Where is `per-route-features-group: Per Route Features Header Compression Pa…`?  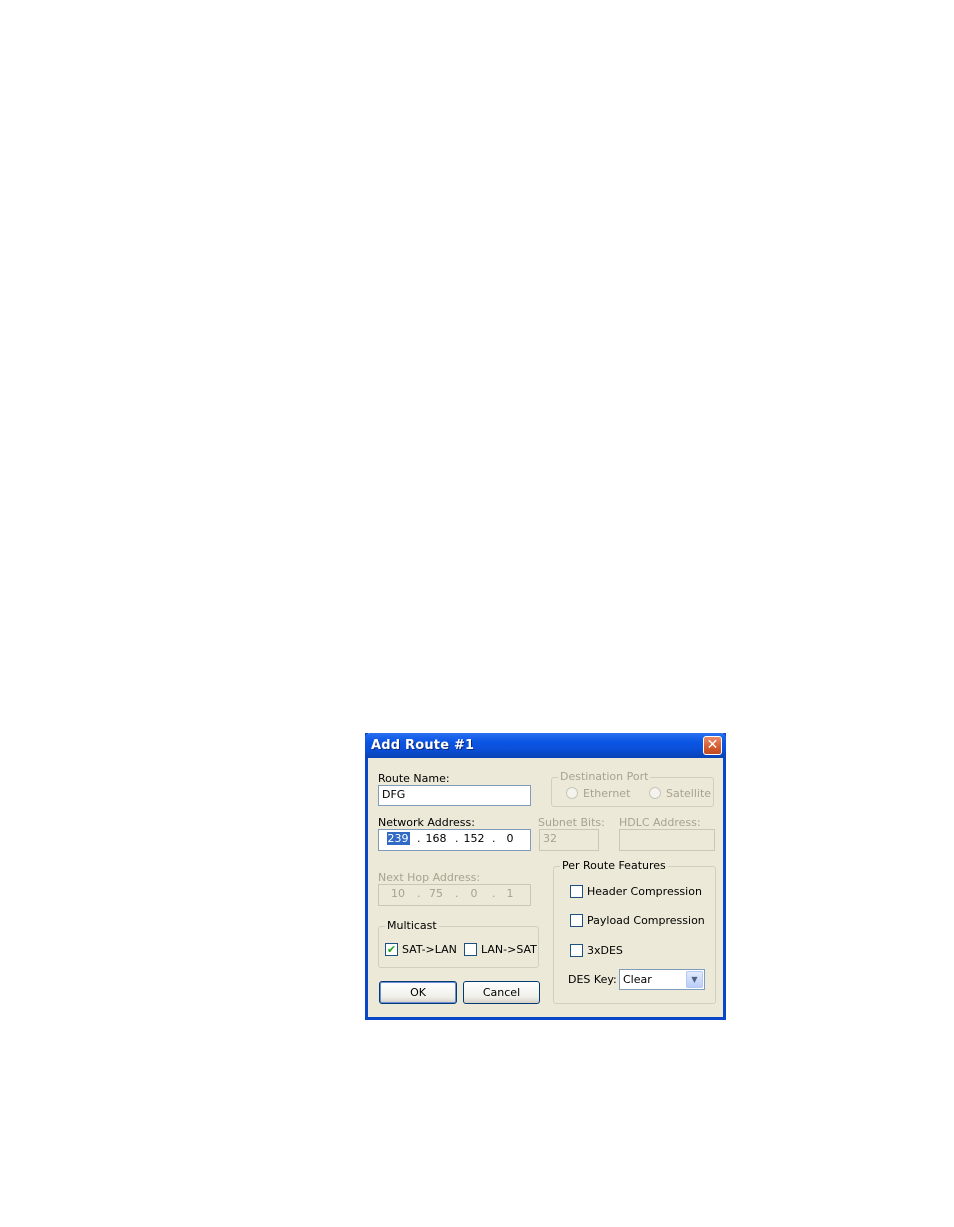
per-route-features-group: Per Route Features Header Compression Pa… is located at coordinates (634, 931).